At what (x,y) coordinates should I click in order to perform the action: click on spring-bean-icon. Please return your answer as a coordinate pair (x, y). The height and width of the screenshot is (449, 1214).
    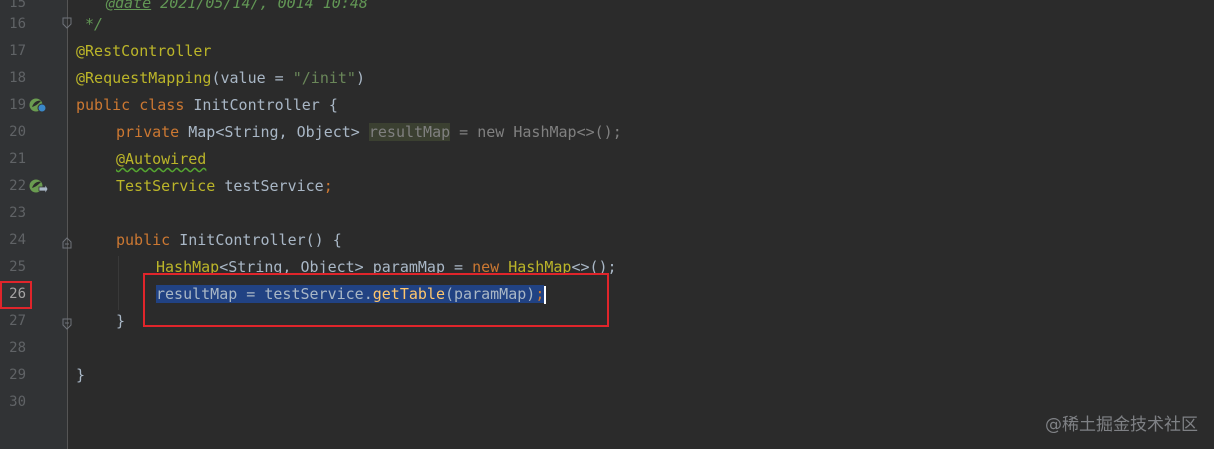
    Looking at the image, I should click on (38, 105).